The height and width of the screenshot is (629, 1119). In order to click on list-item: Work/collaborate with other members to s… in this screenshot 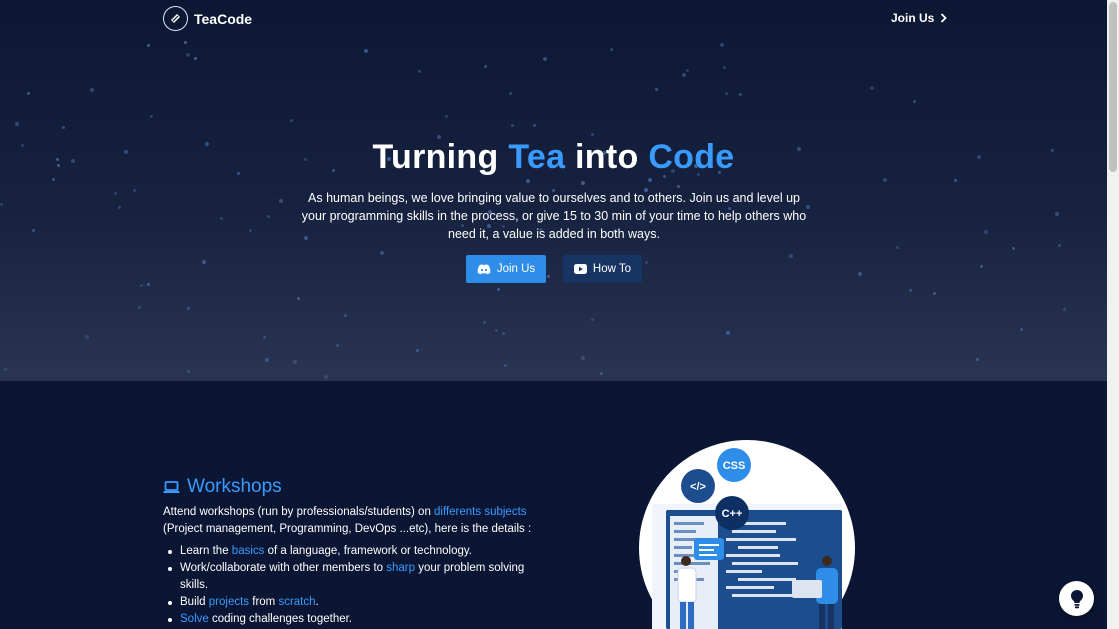, I will do `click(354, 577)`.